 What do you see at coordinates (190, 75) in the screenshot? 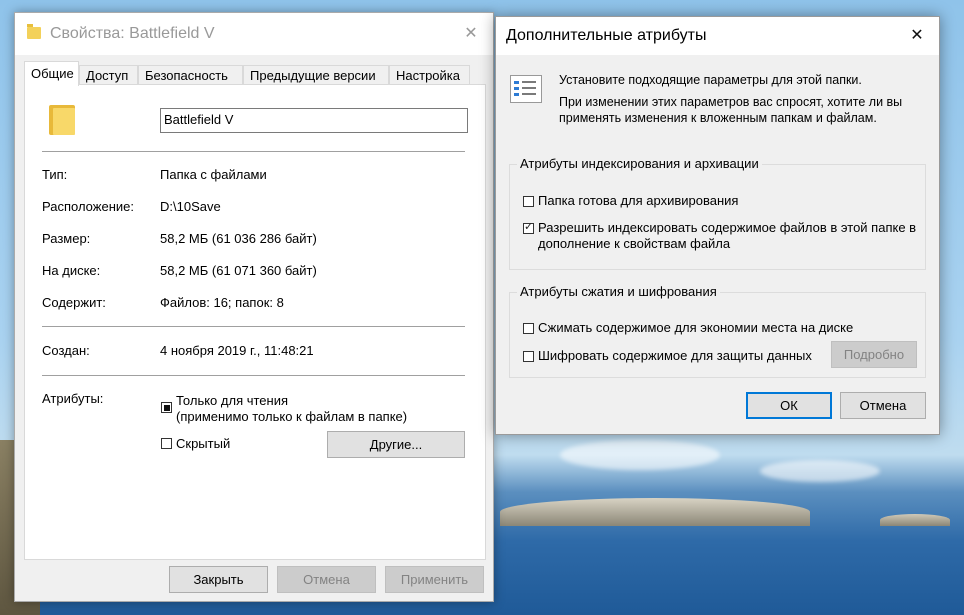
I see `tab-security: Безопасность` at bounding box center [190, 75].